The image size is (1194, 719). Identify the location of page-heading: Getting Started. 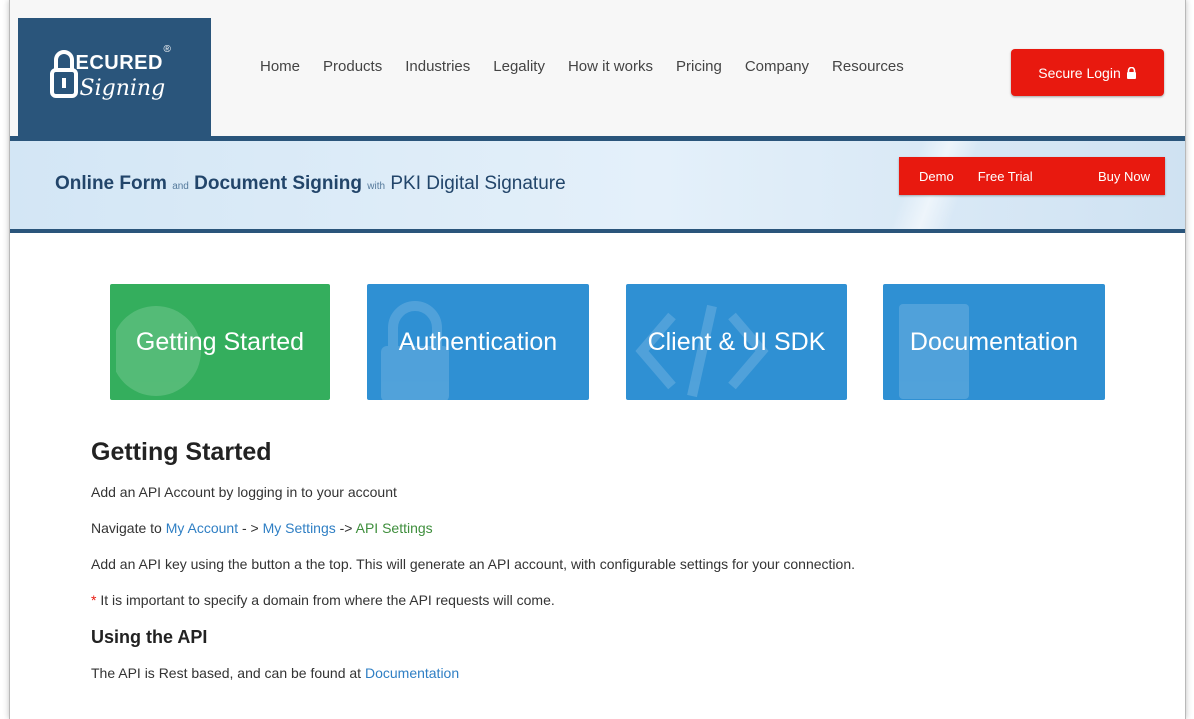
(181, 452).